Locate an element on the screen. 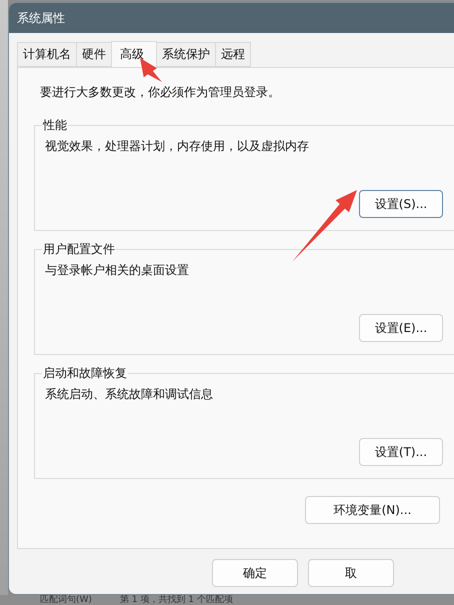 The height and width of the screenshot is (605, 454). group-title: 性能 is located at coordinates (55, 125).